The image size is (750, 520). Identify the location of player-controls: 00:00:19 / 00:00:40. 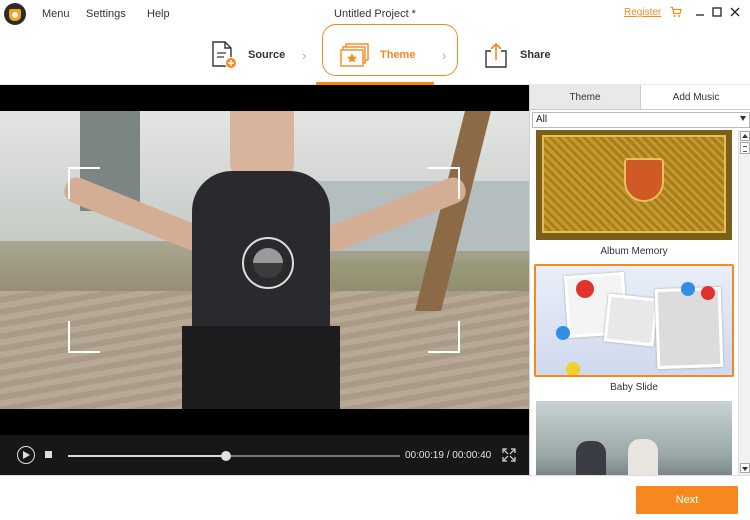
(264, 455).